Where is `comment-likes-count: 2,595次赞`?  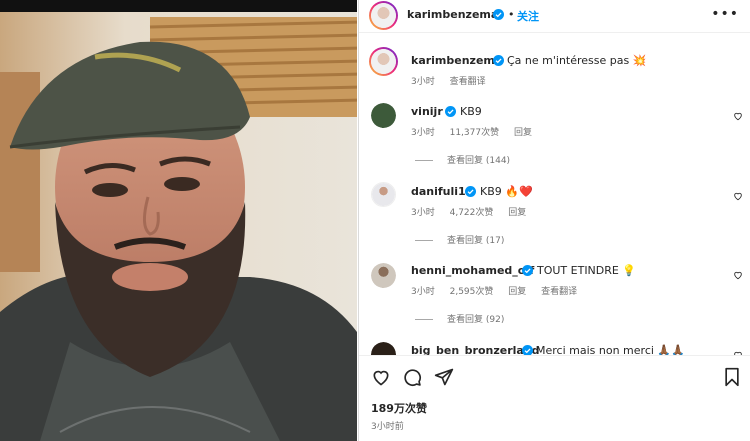
comment-likes-count: 2,595次赞 is located at coordinates (472, 292).